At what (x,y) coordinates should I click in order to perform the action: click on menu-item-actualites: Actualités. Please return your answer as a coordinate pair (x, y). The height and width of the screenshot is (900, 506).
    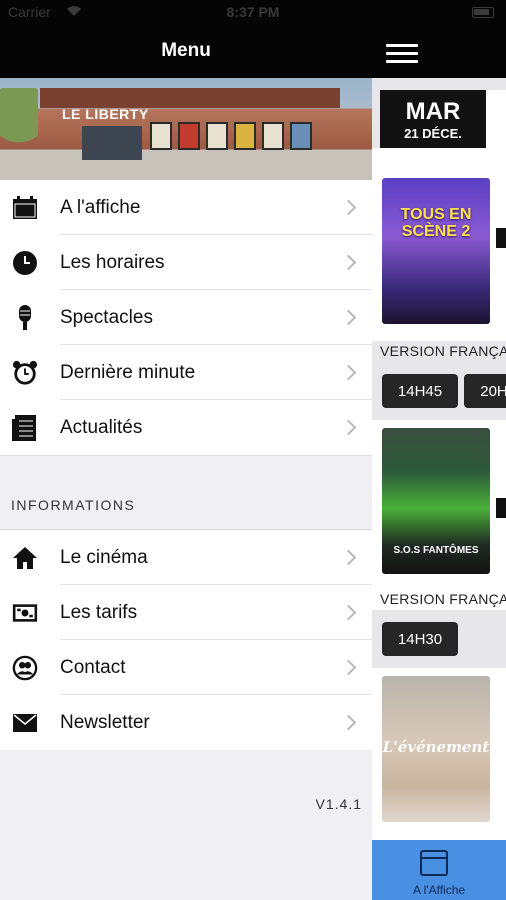
    Looking at the image, I should click on (186, 427).